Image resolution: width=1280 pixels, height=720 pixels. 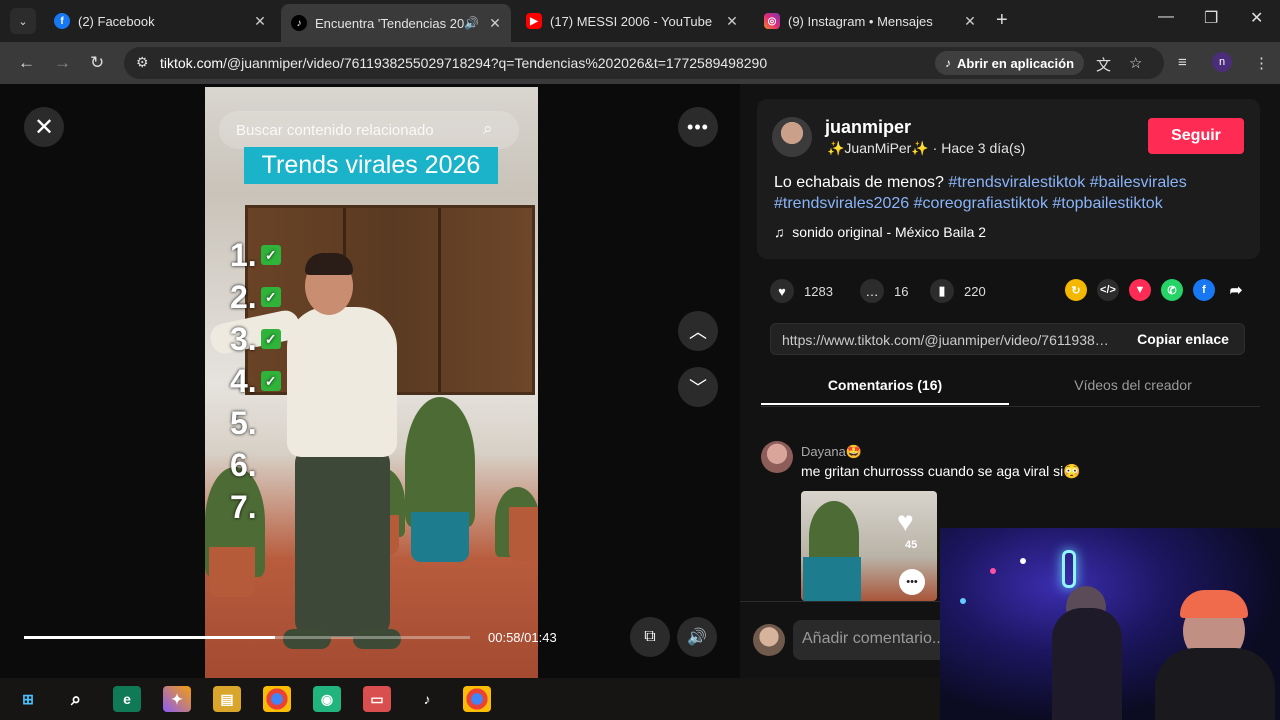 I want to click on tab-facebook: f (2) Facebook ✕, so click(x=160, y=21).